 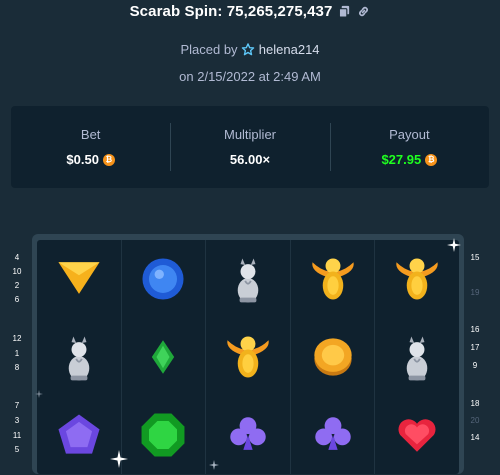 I want to click on purple-pentagon-icon, so click(x=79, y=434).